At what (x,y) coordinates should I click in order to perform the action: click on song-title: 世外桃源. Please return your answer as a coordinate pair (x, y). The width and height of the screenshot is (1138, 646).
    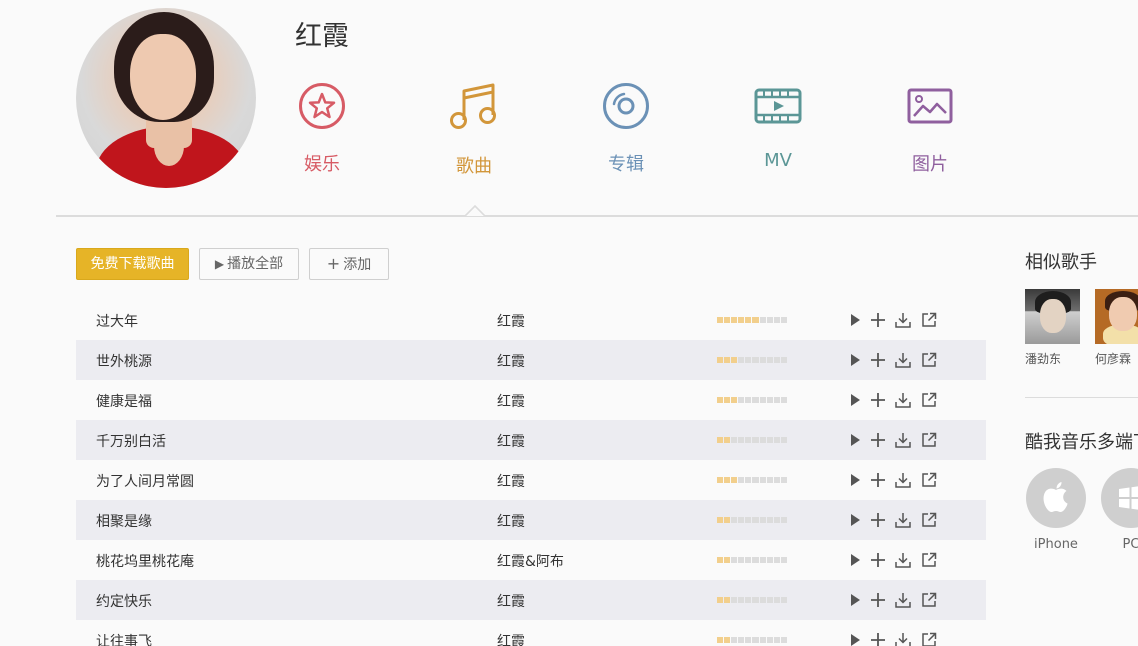
    Looking at the image, I should click on (124, 361).